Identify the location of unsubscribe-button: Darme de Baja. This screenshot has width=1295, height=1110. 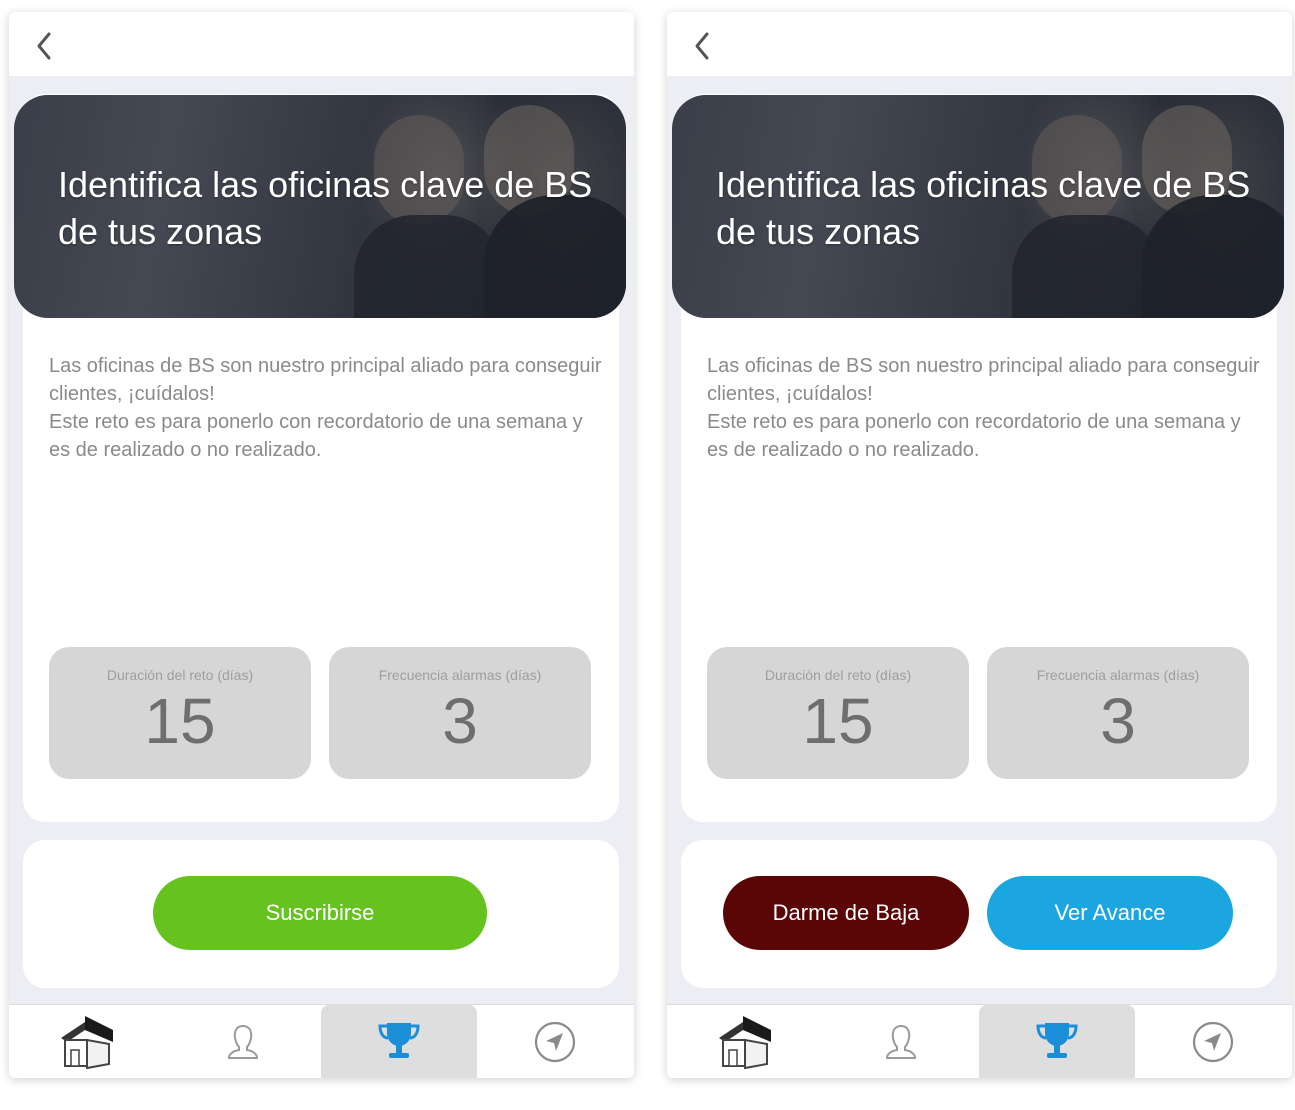
(846, 913).